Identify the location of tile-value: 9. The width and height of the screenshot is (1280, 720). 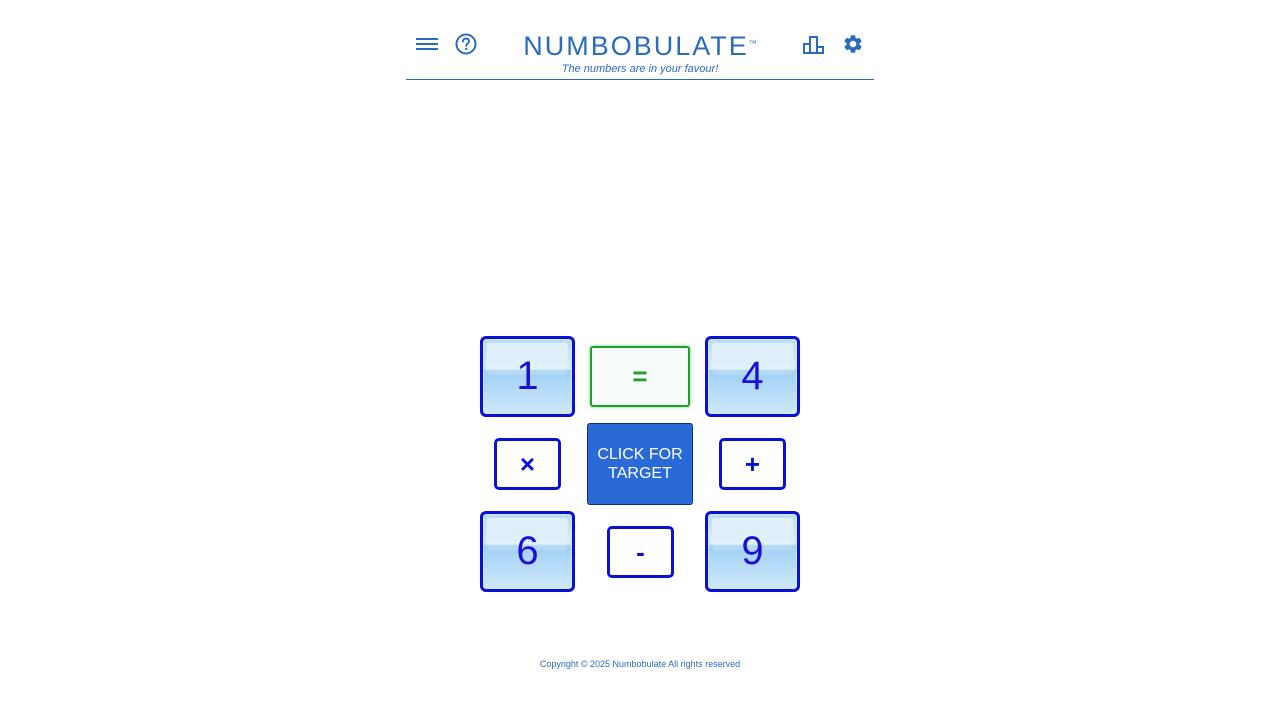
(752, 551).